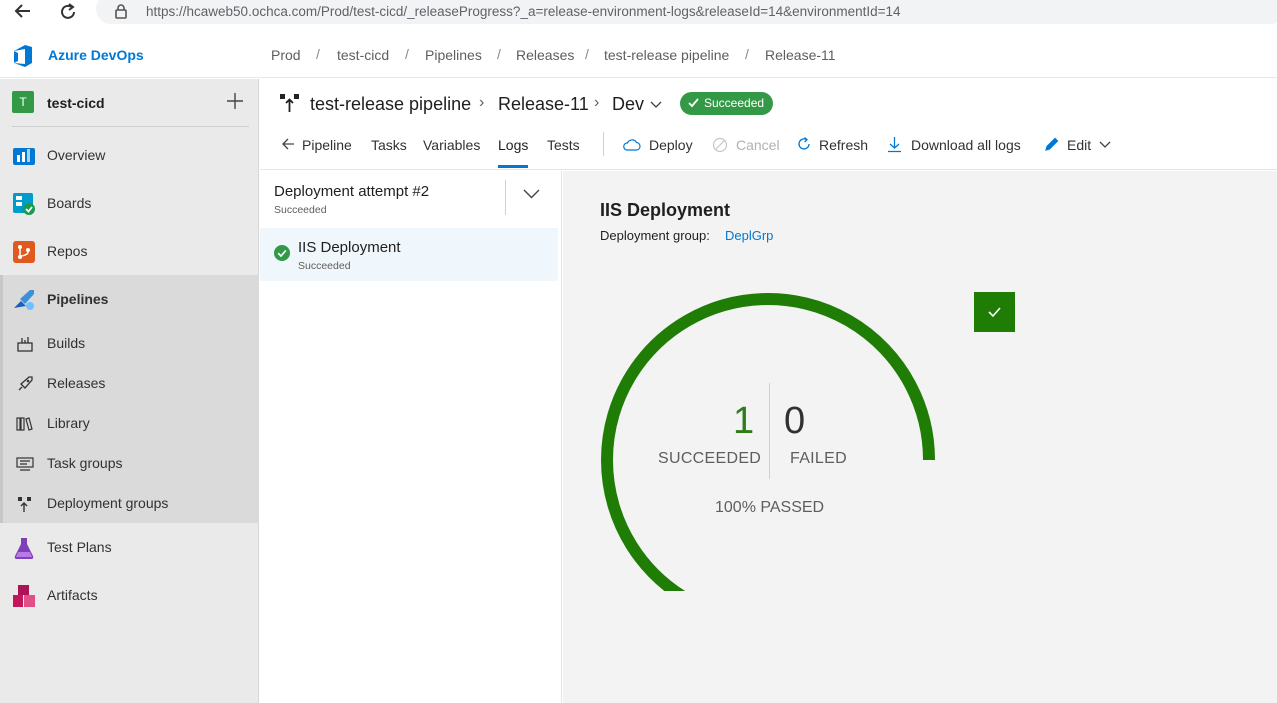  I want to click on nav-item-repos: Repos, so click(129, 251).